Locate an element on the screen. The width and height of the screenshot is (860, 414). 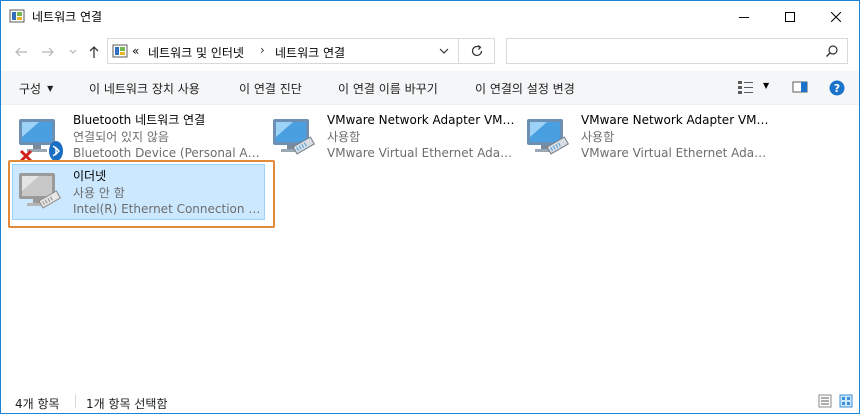
large-icons-view-icon is located at coordinates (846, 401).